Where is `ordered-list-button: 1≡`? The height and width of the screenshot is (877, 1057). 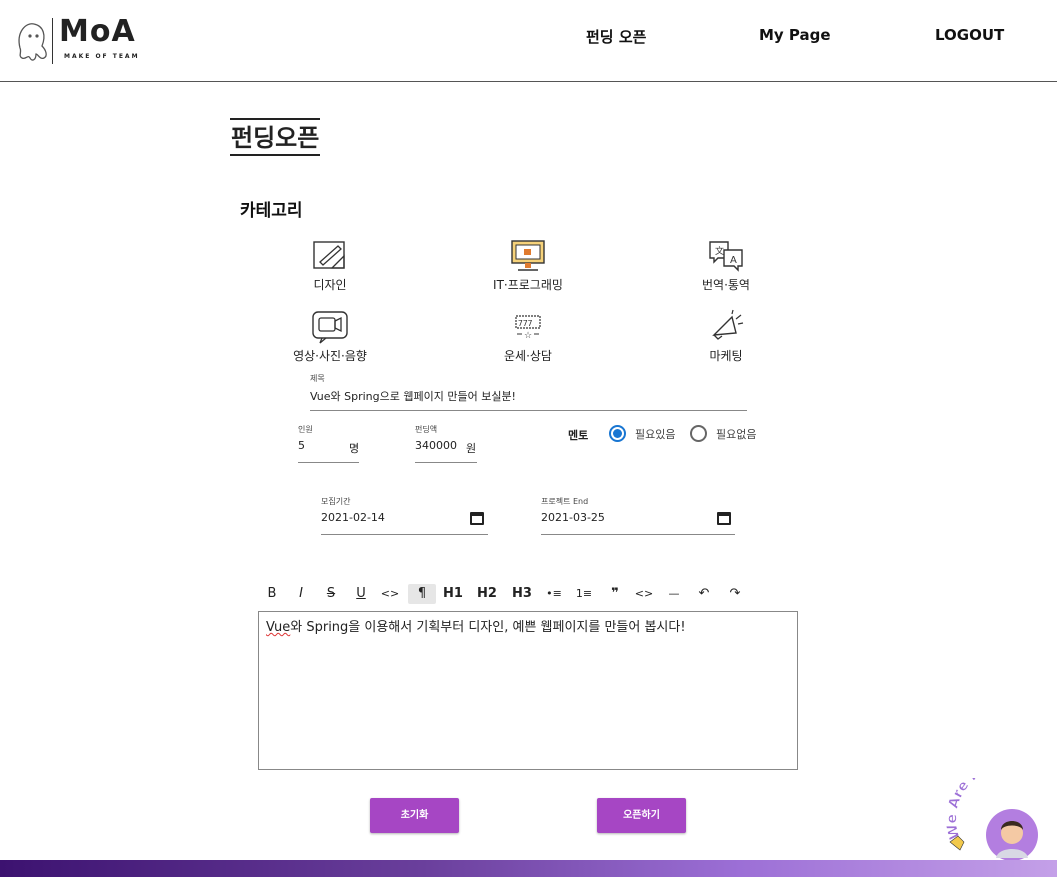
ordered-list-button: 1≡ is located at coordinates (584, 594).